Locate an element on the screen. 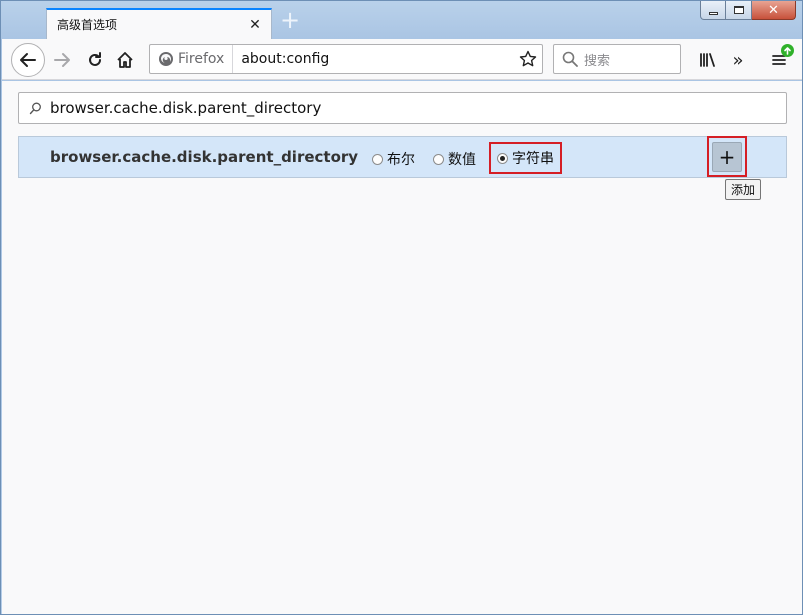 The image size is (803, 615). hamburger-menu-button is located at coordinates (780, 58).